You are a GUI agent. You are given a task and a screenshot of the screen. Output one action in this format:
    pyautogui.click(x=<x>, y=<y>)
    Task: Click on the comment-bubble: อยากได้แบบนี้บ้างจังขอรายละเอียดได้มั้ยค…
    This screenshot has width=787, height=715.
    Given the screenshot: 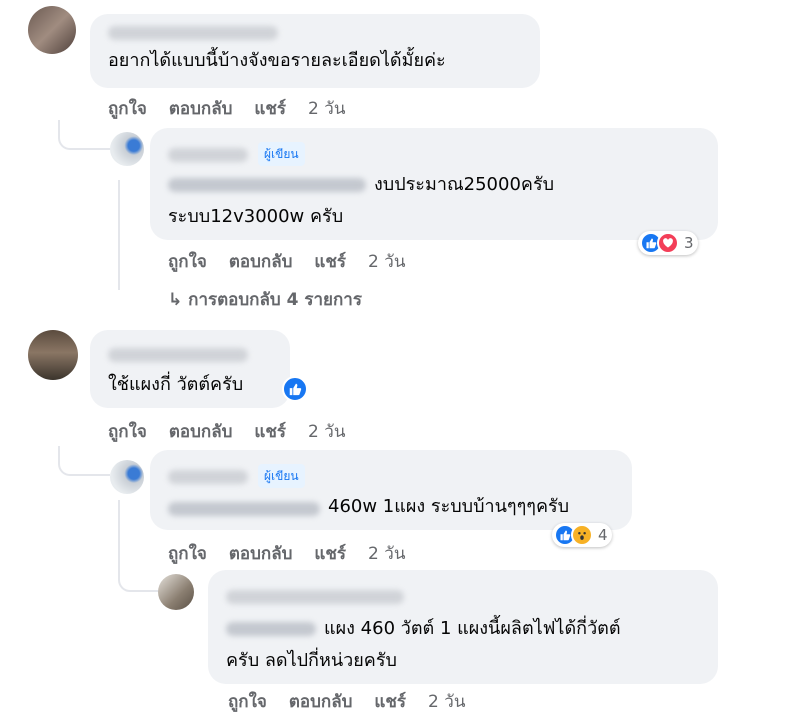 What is the action you would take?
    pyautogui.click(x=315, y=51)
    